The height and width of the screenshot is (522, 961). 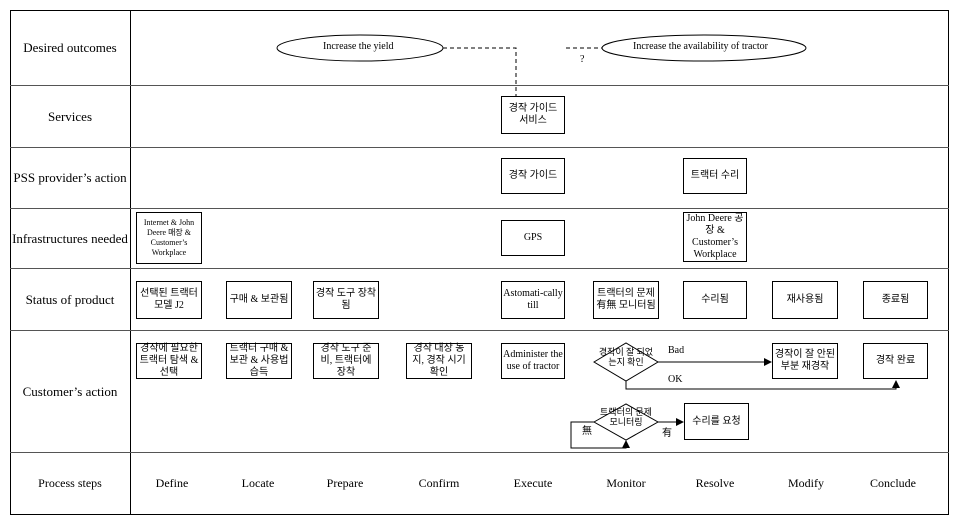 I want to click on customer-locate-box: 트랙터 구매 & 보관 & 사용법 습득, so click(x=259, y=361).